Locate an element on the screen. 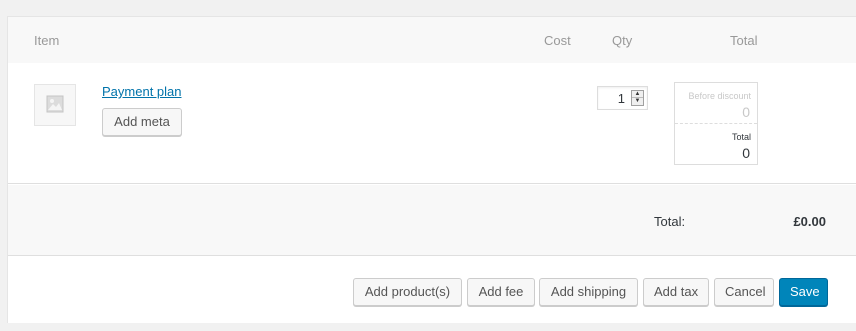  line-total-label: Total is located at coordinates (741, 137).